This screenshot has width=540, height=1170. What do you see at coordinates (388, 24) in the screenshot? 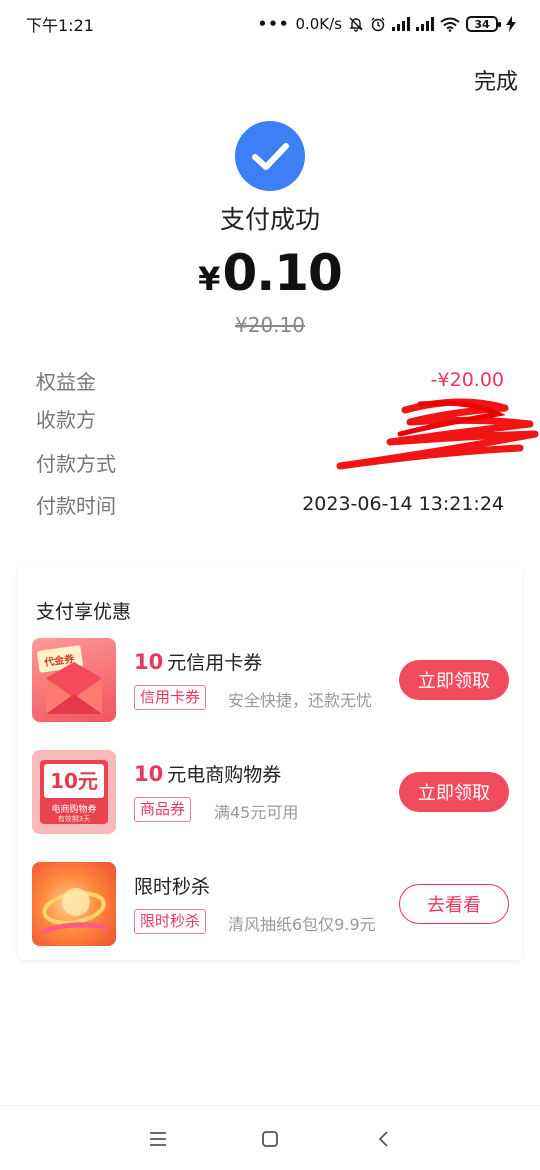
I see `status-icons: ••• 0.0K/s 34` at bounding box center [388, 24].